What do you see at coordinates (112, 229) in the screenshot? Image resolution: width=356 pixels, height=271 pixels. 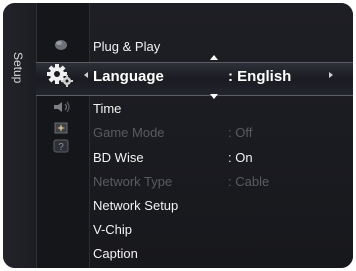 I see `menu-item-v-chip: V-Chip` at bounding box center [112, 229].